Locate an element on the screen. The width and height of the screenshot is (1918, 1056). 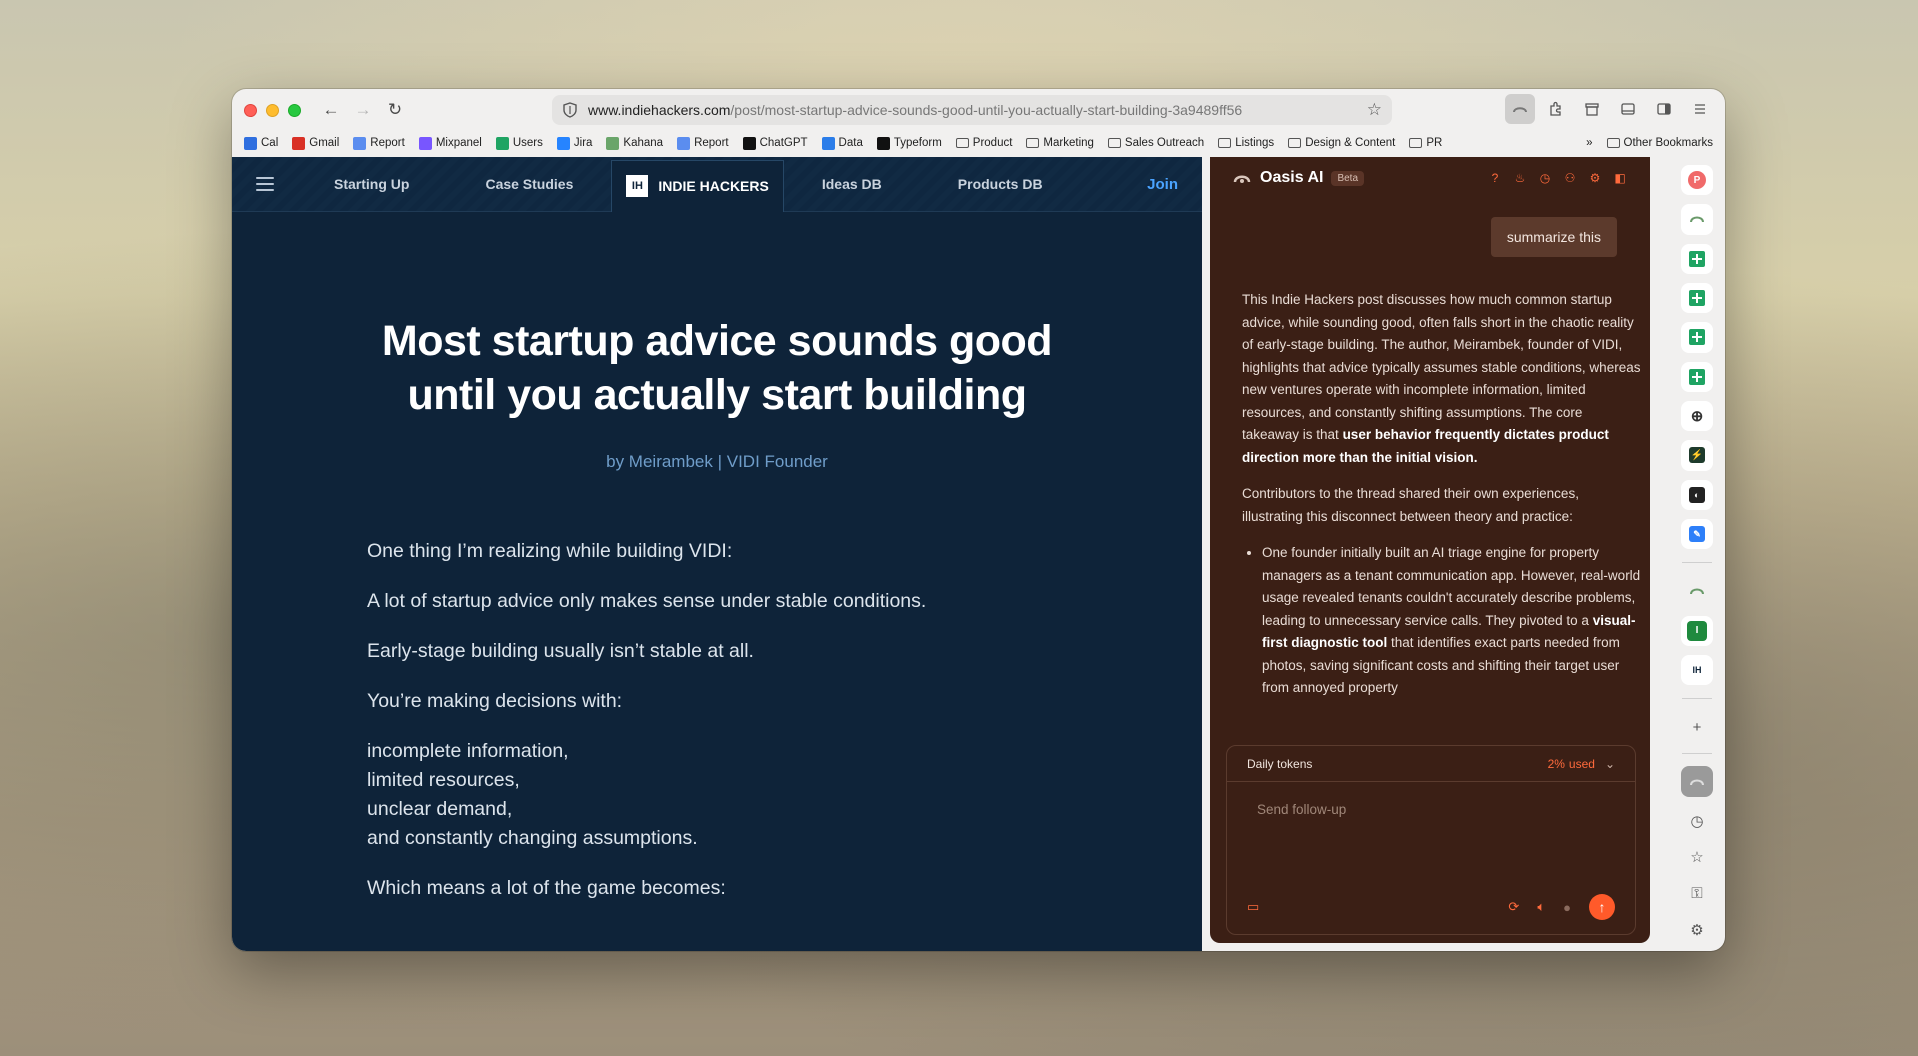
bookmark-label: Data is located at coordinates (850, 143).